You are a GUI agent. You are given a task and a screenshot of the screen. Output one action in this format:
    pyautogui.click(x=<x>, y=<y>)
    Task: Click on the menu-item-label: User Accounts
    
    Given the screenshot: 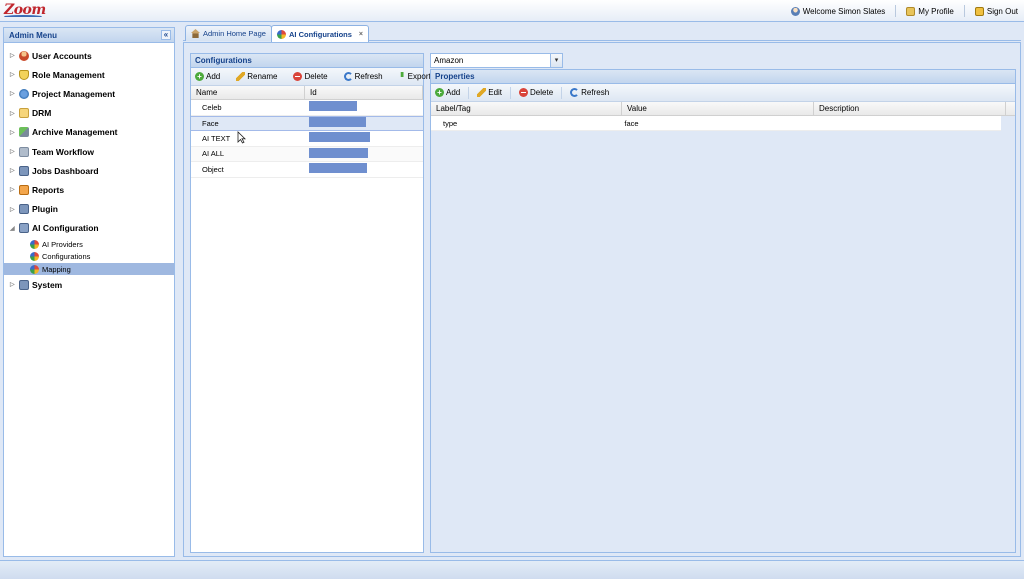 What is the action you would take?
    pyautogui.click(x=62, y=55)
    